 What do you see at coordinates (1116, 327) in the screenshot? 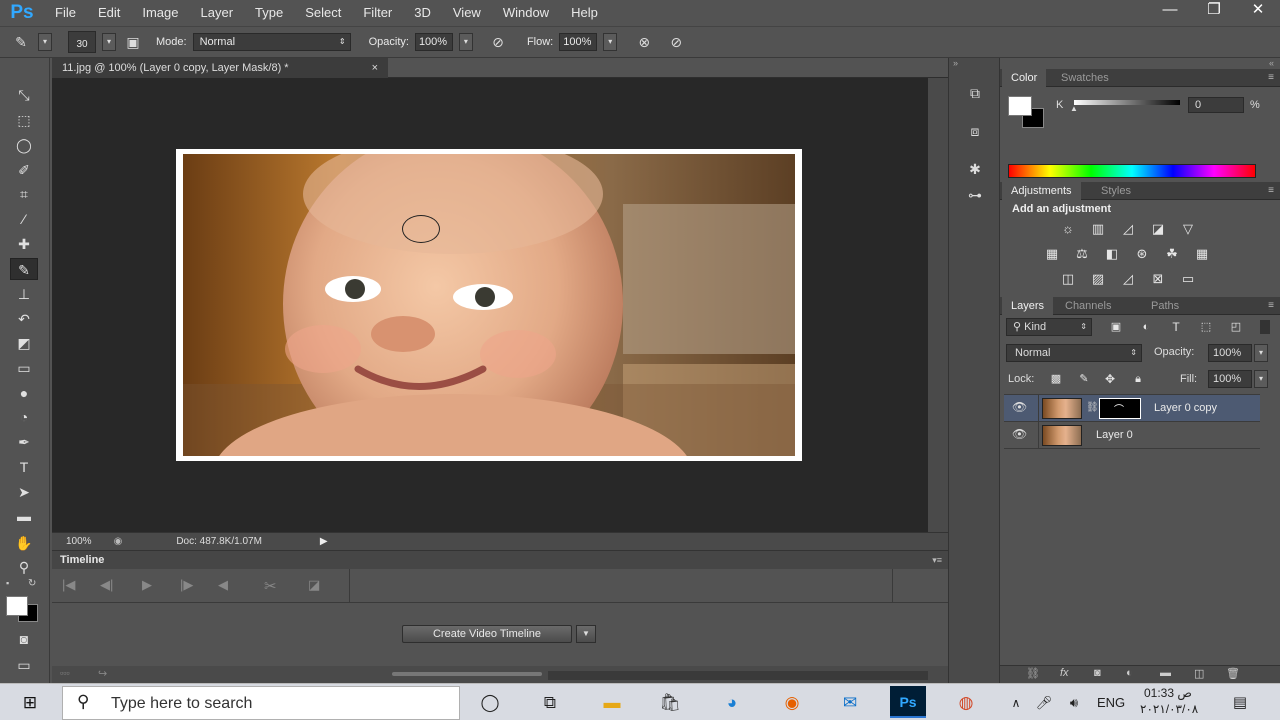
I see `filter-pixel-icon: ▣` at bounding box center [1116, 327].